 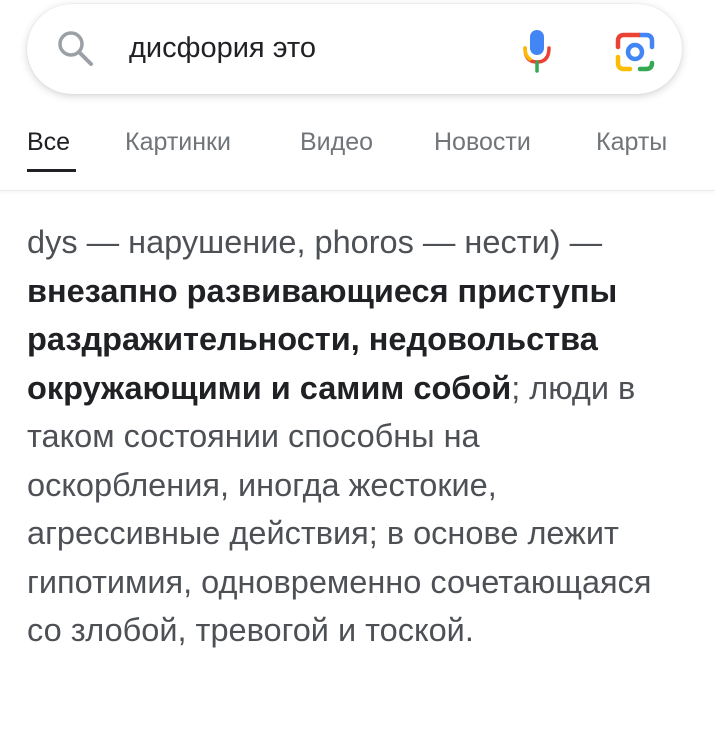 I want to click on mic-icon, so click(x=537, y=50).